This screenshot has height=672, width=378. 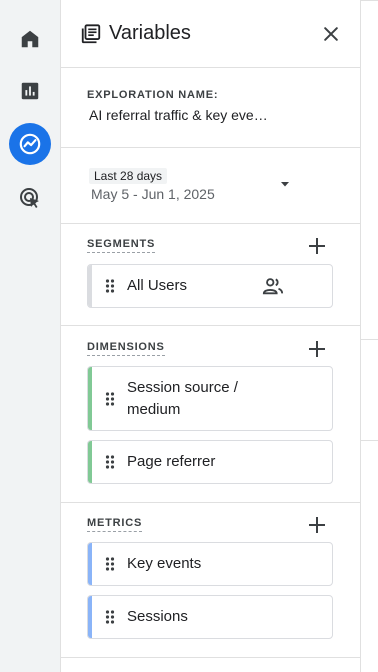 What do you see at coordinates (211, 34) in the screenshot?
I see `panel-header: Variables` at bounding box center [211, 34].